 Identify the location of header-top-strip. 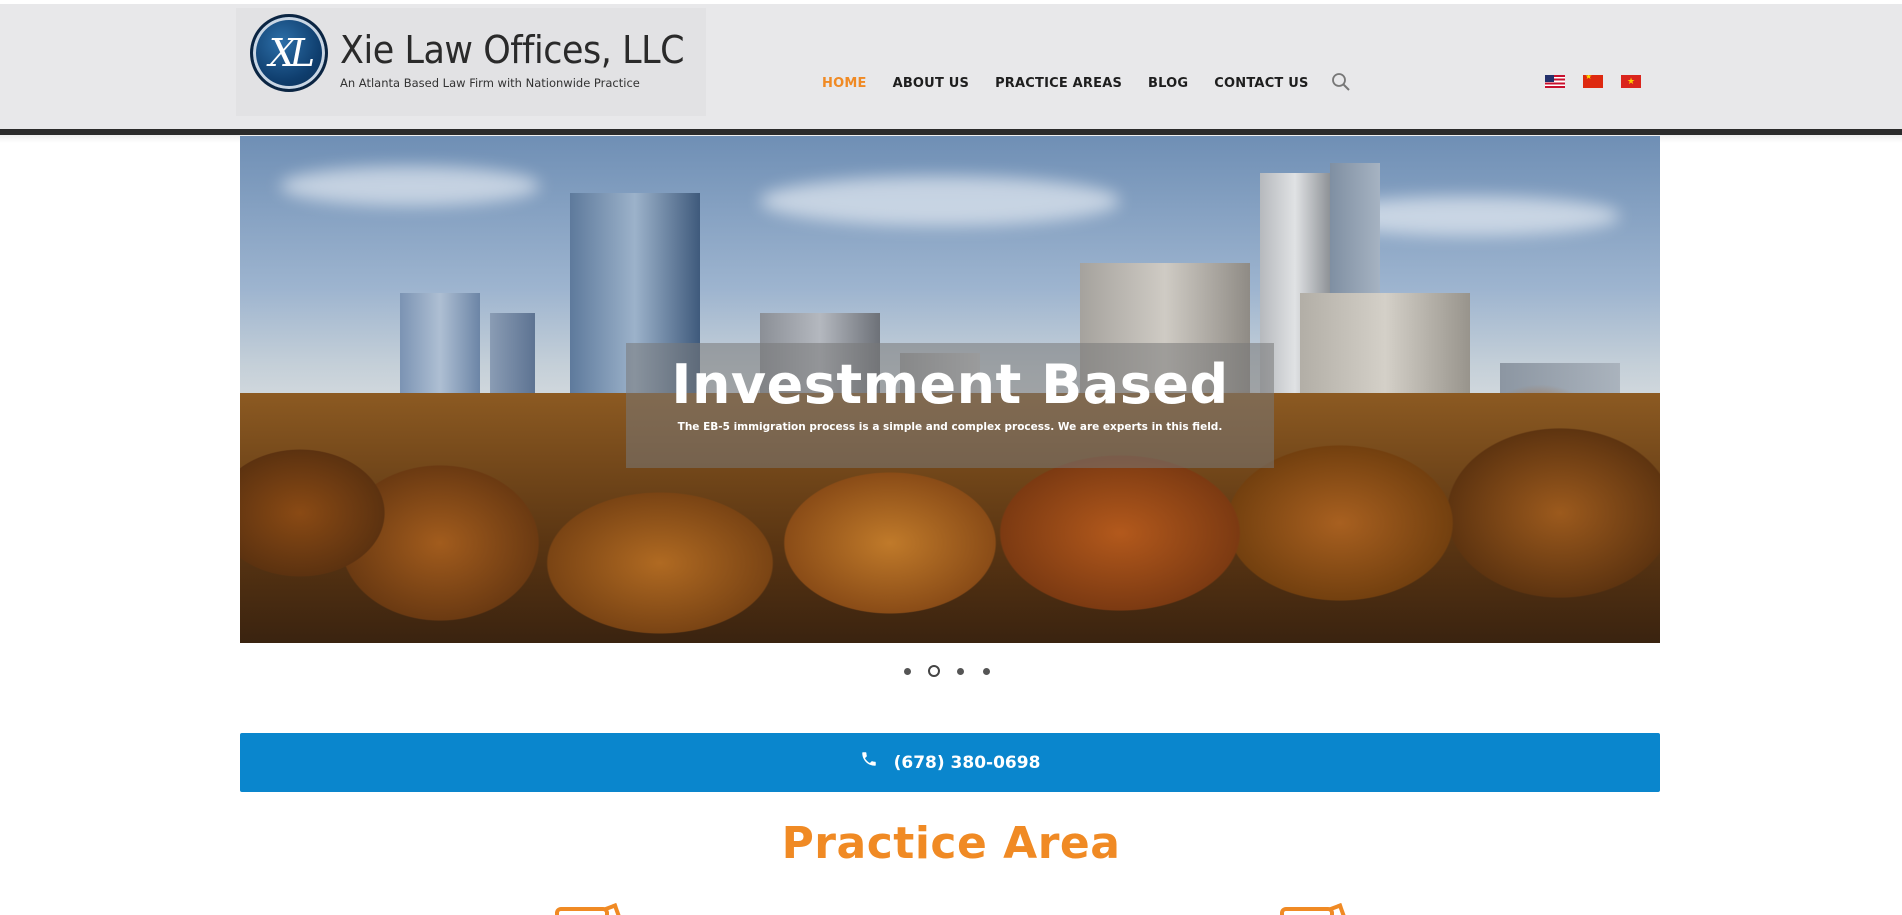
(951, 2).